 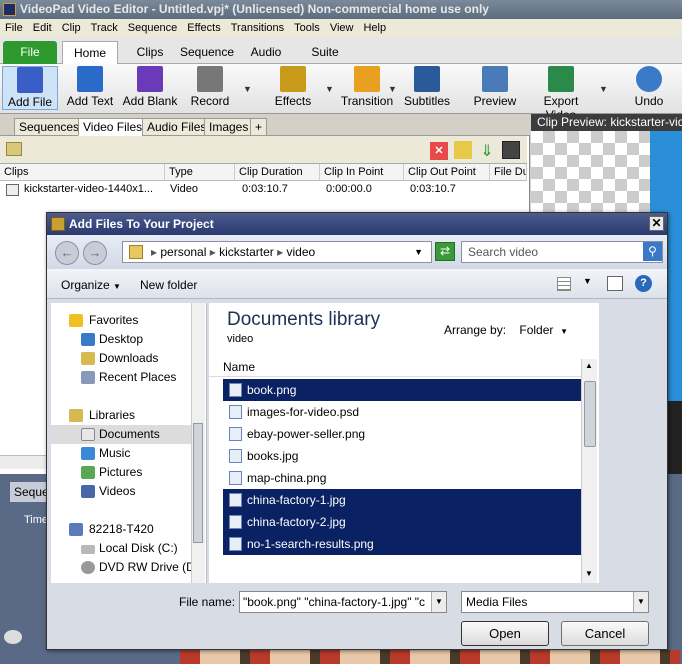 I want to click on search-icon: ⚲, so click(x=652, y=251).